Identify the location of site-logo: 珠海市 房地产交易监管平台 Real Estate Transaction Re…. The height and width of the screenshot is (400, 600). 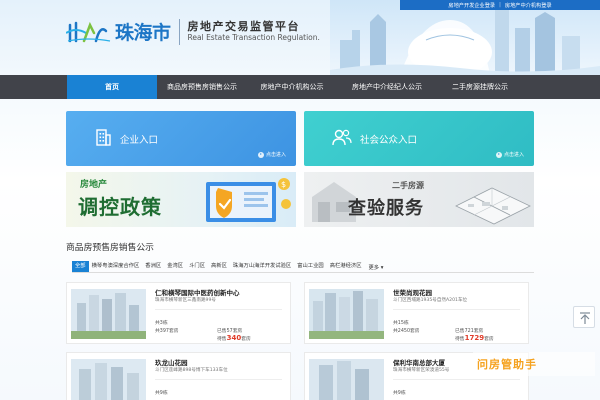
(193, 31).